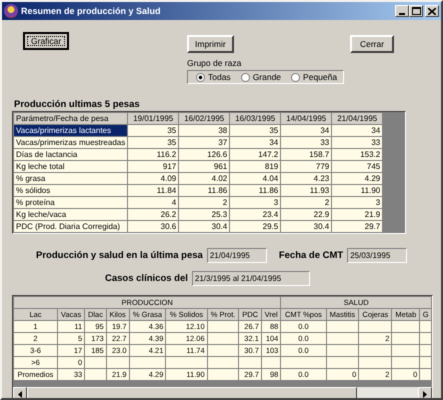 This screenshot has height=400, width=443. What do you see at coordinates (71, 178) in the screenshot?
I see `table-cell: % grasa` at bounding box center [71, 178].